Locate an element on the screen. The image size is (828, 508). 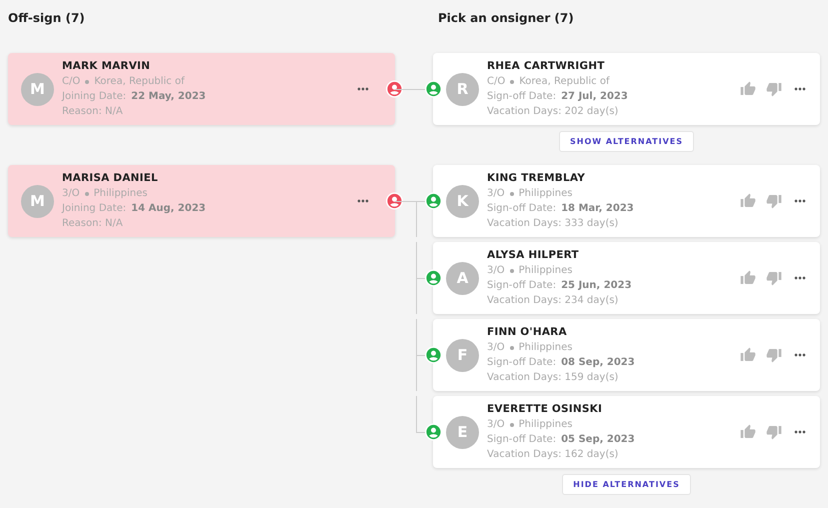
date-value: 14 Aug, 2023 is located at coordinates (168, 209).